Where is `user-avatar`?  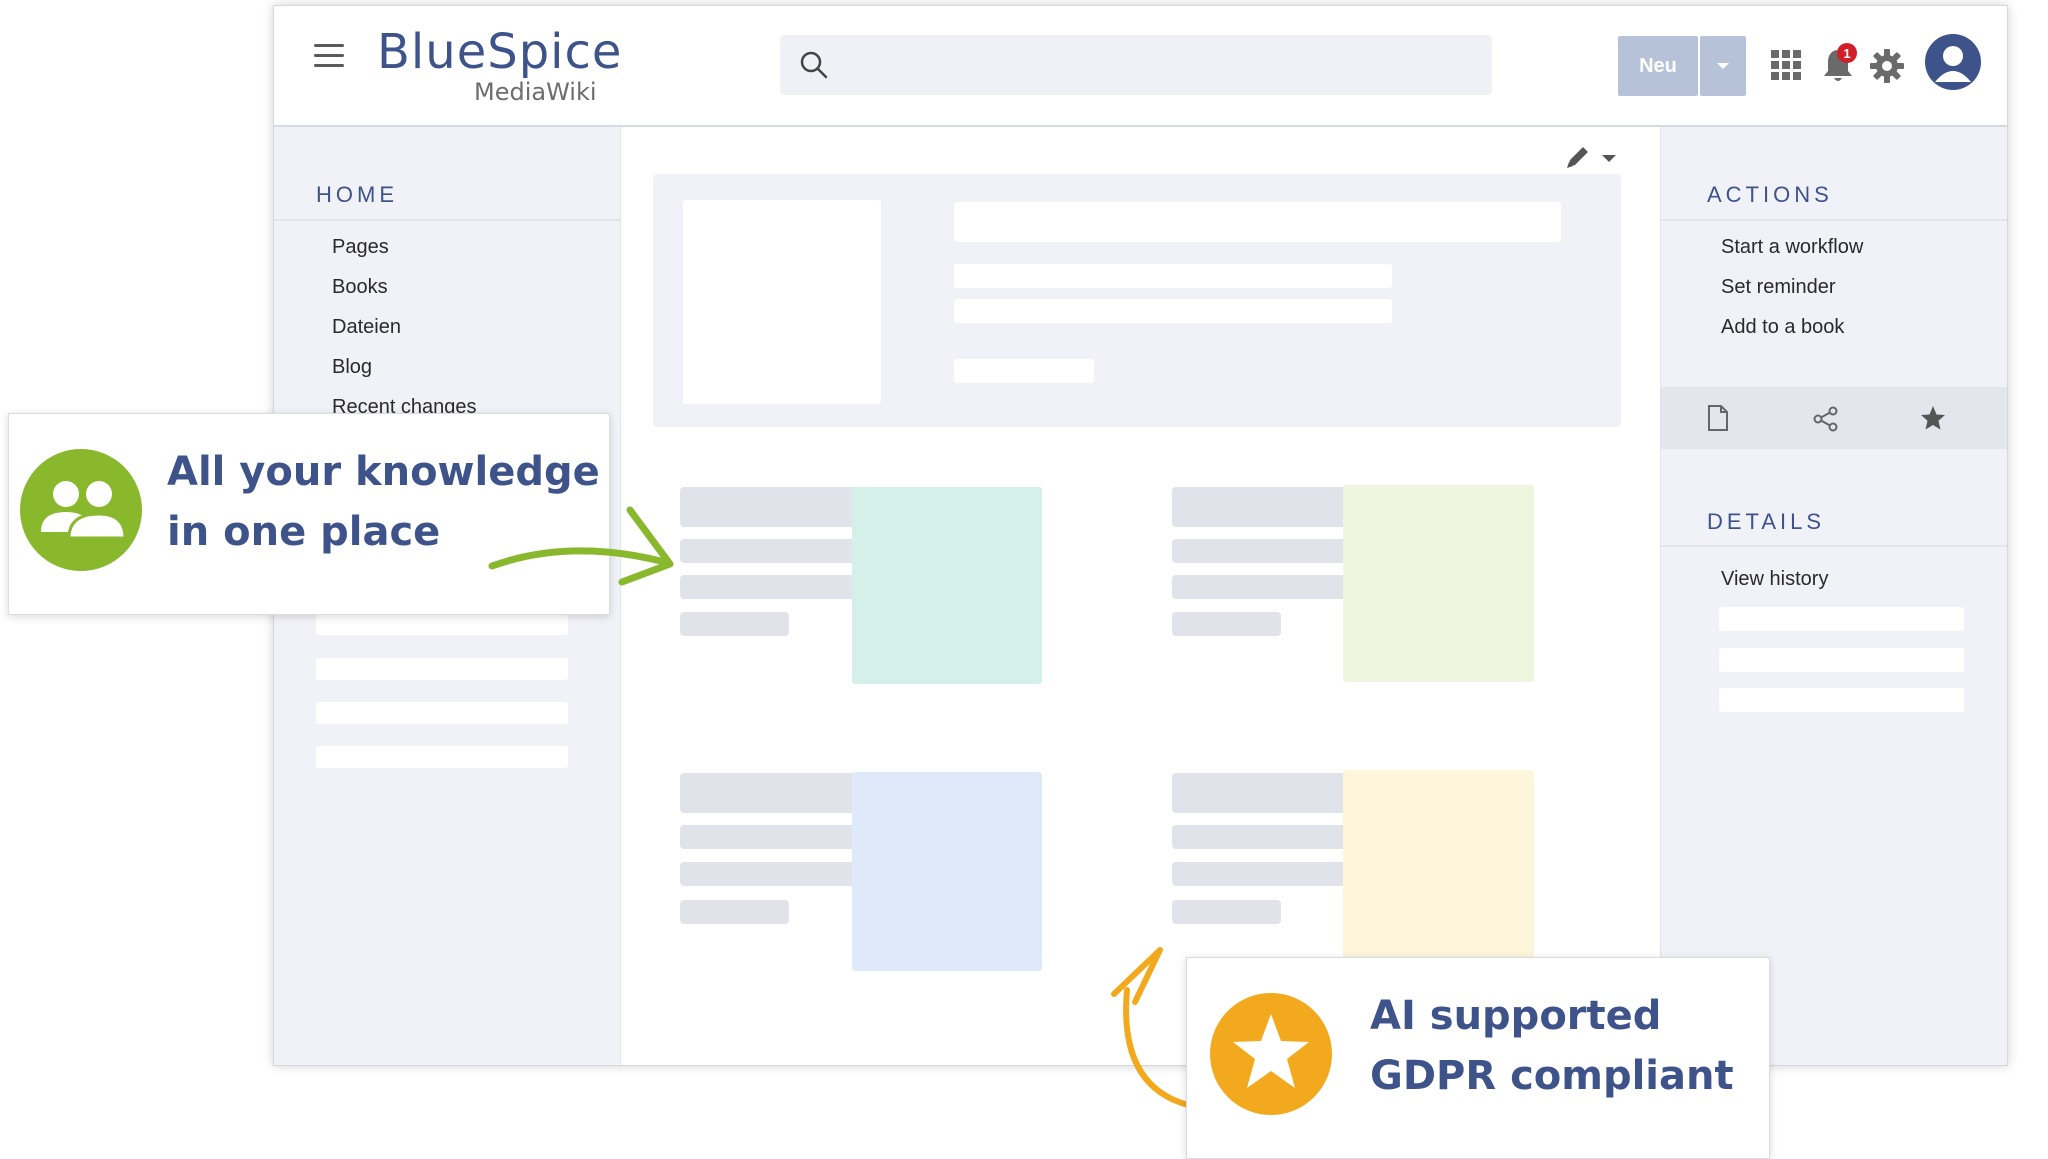 user-avatar is located at coordinates (1953, 62).